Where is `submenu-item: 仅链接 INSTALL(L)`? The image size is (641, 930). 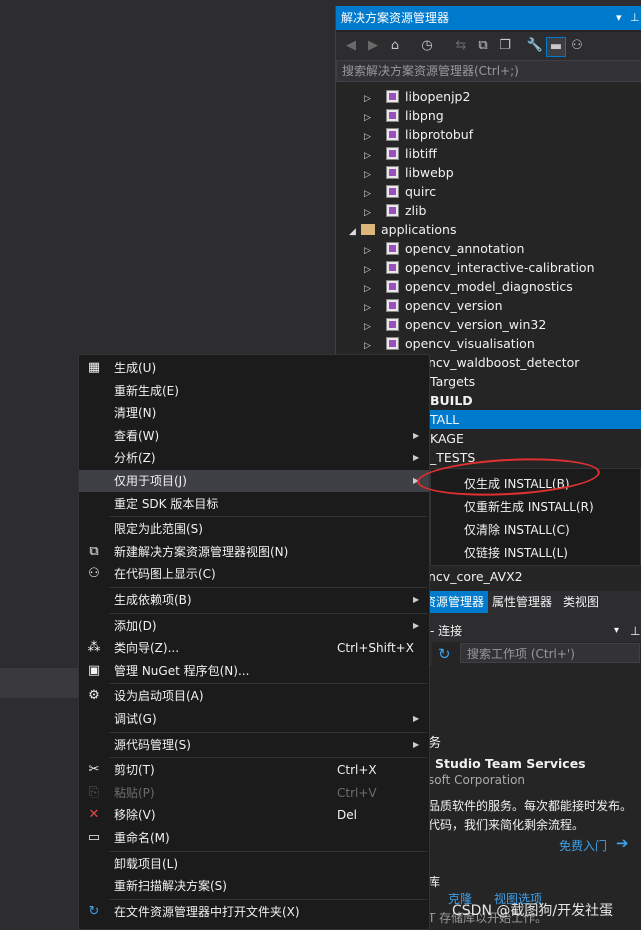 submenu-item: 仅链接 INSTALL(L) is located at coordinates (535, 553).